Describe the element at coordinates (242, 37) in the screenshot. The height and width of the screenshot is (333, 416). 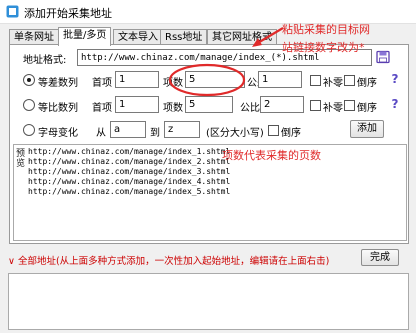
I see `tab-other-url-format: 其它网址格式` at that location.